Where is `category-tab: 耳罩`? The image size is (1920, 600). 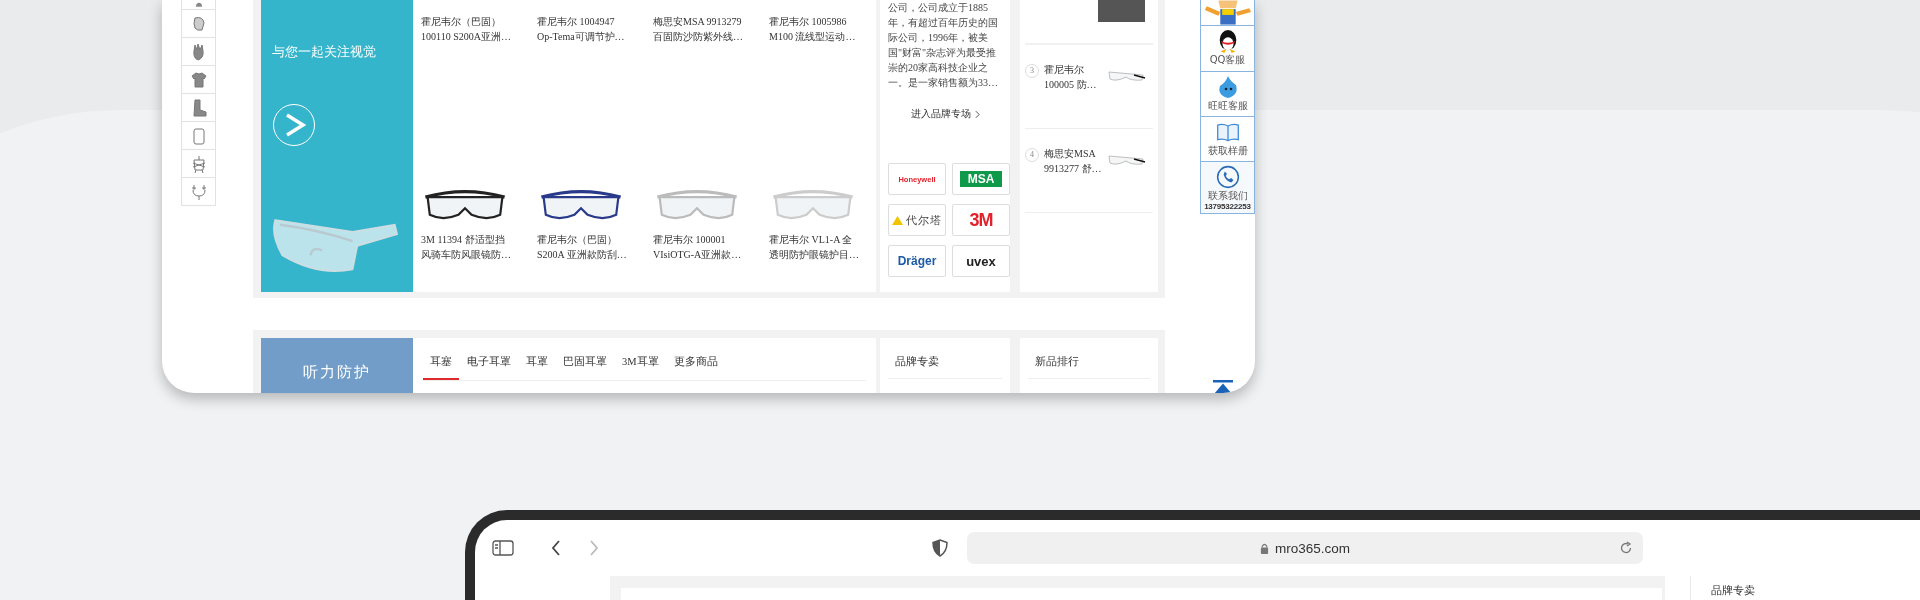
category-tab: 耳罩 is located at coordinates (537, 365).